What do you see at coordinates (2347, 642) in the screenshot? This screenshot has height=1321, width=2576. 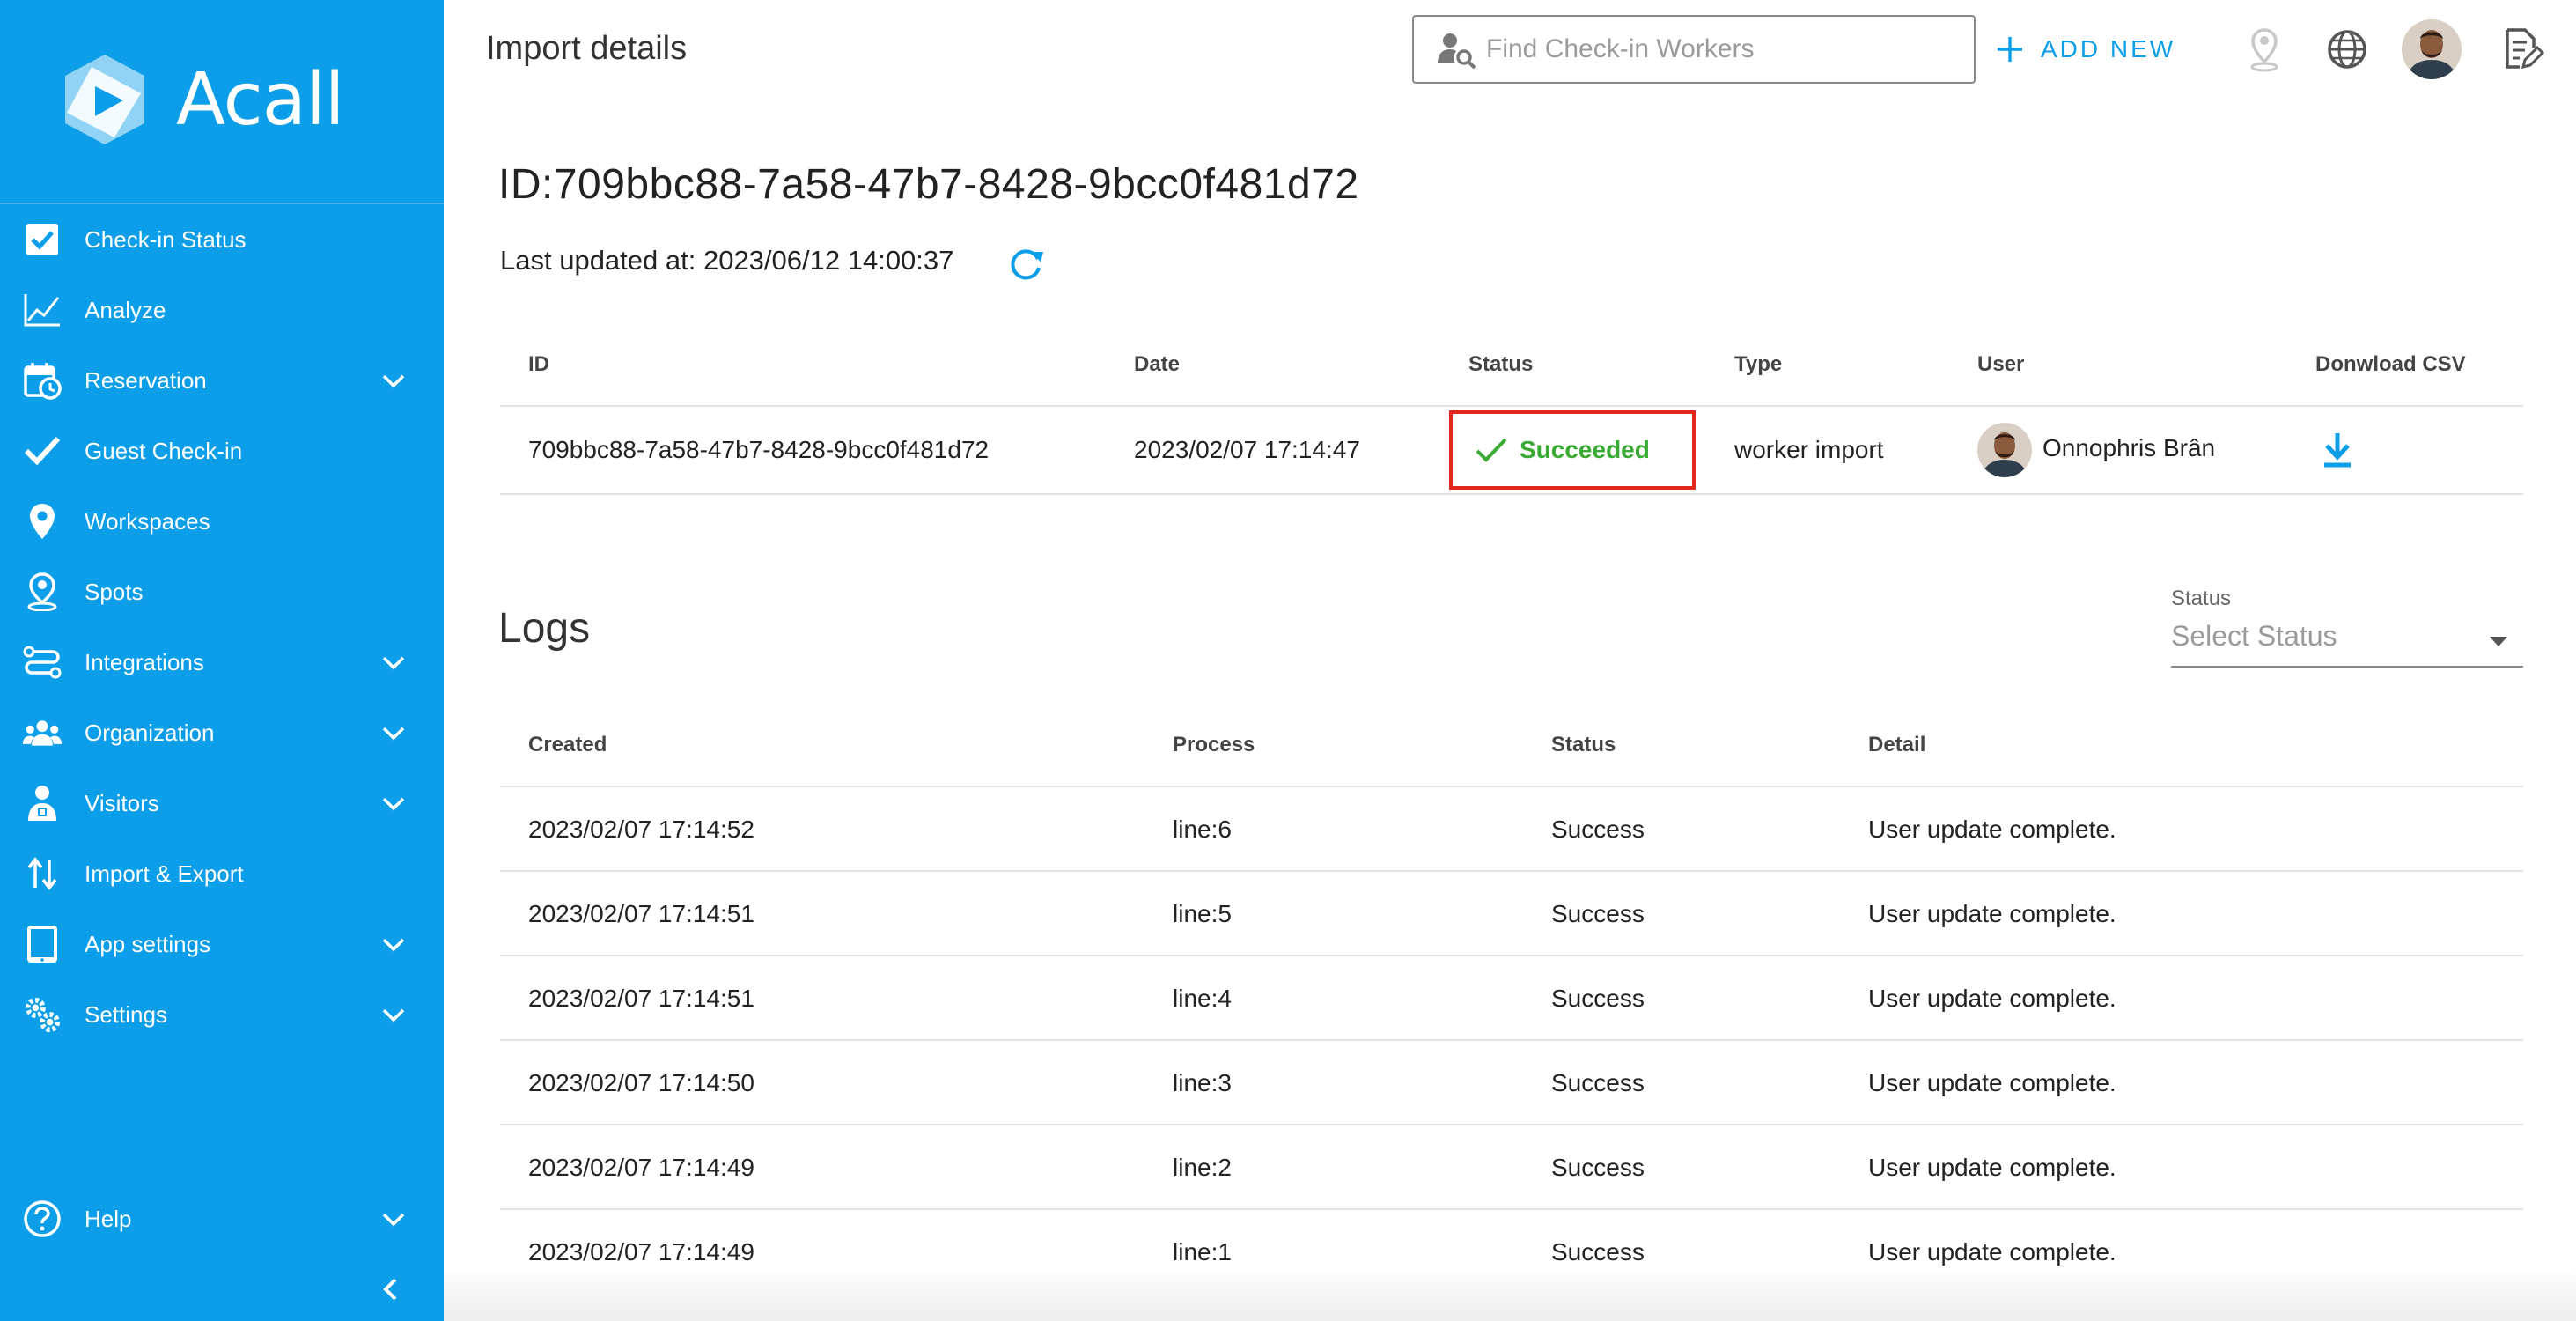 I see `status-filter-select: Select Status` at bounding box center [2347, 642].